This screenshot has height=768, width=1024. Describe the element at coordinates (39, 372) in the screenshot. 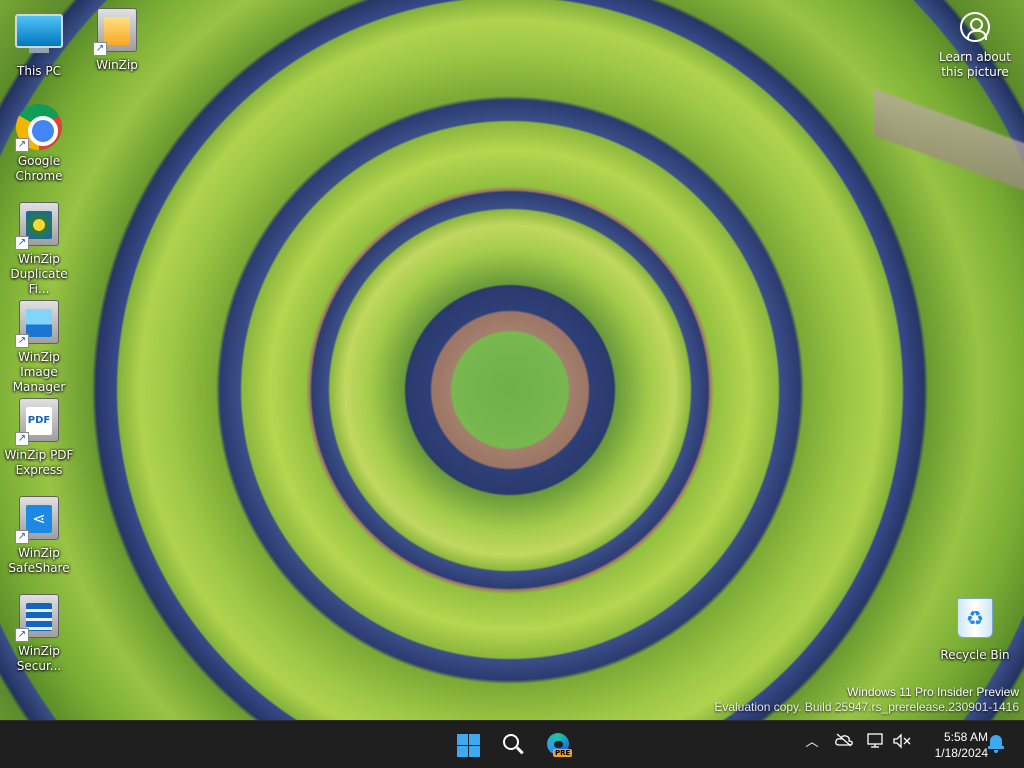

I see `desktop-icon-label: WinZip Image Manager` at that location.